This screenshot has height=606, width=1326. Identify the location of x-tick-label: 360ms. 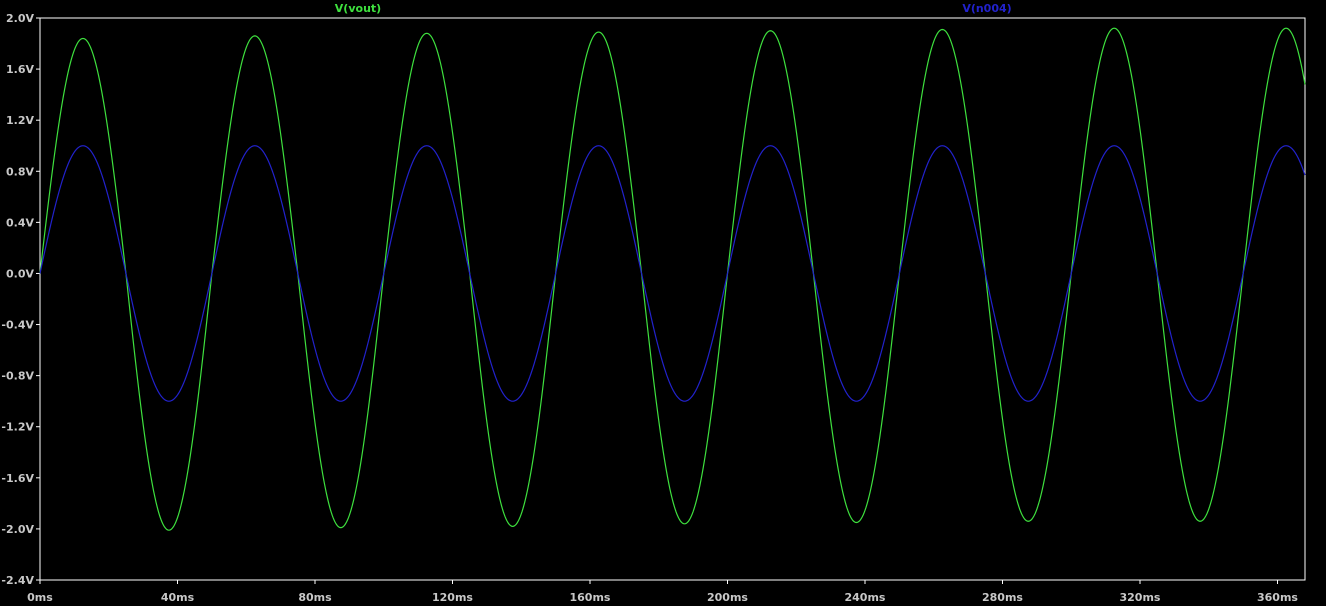
(1277, 597).